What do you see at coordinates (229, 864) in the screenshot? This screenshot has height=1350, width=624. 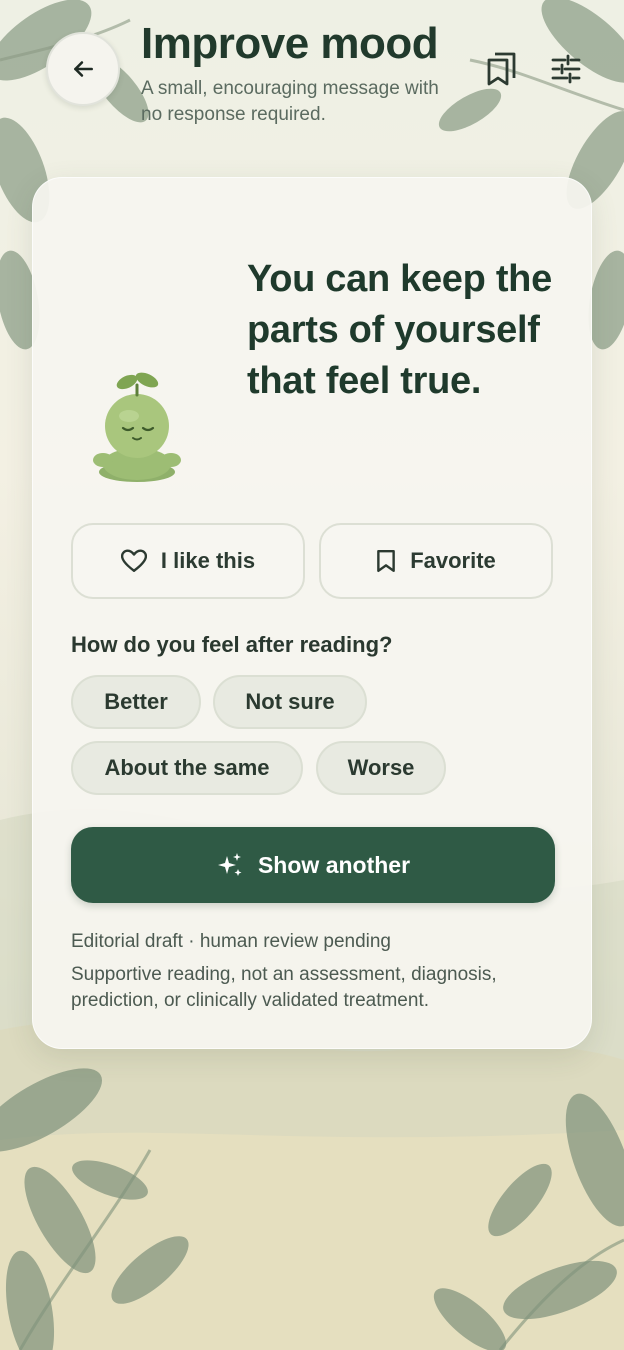 I see `sparkles-icon` at bounding box center [229, 864].